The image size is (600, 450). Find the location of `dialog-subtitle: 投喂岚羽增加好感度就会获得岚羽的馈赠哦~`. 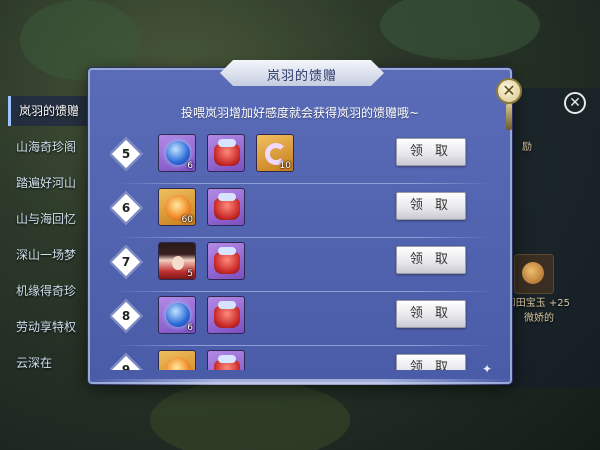

dialog-subtitle: 投喂岚羽增加好感度就会获得岚羽的馈赠哦~ is located at coordinates (300, 113).